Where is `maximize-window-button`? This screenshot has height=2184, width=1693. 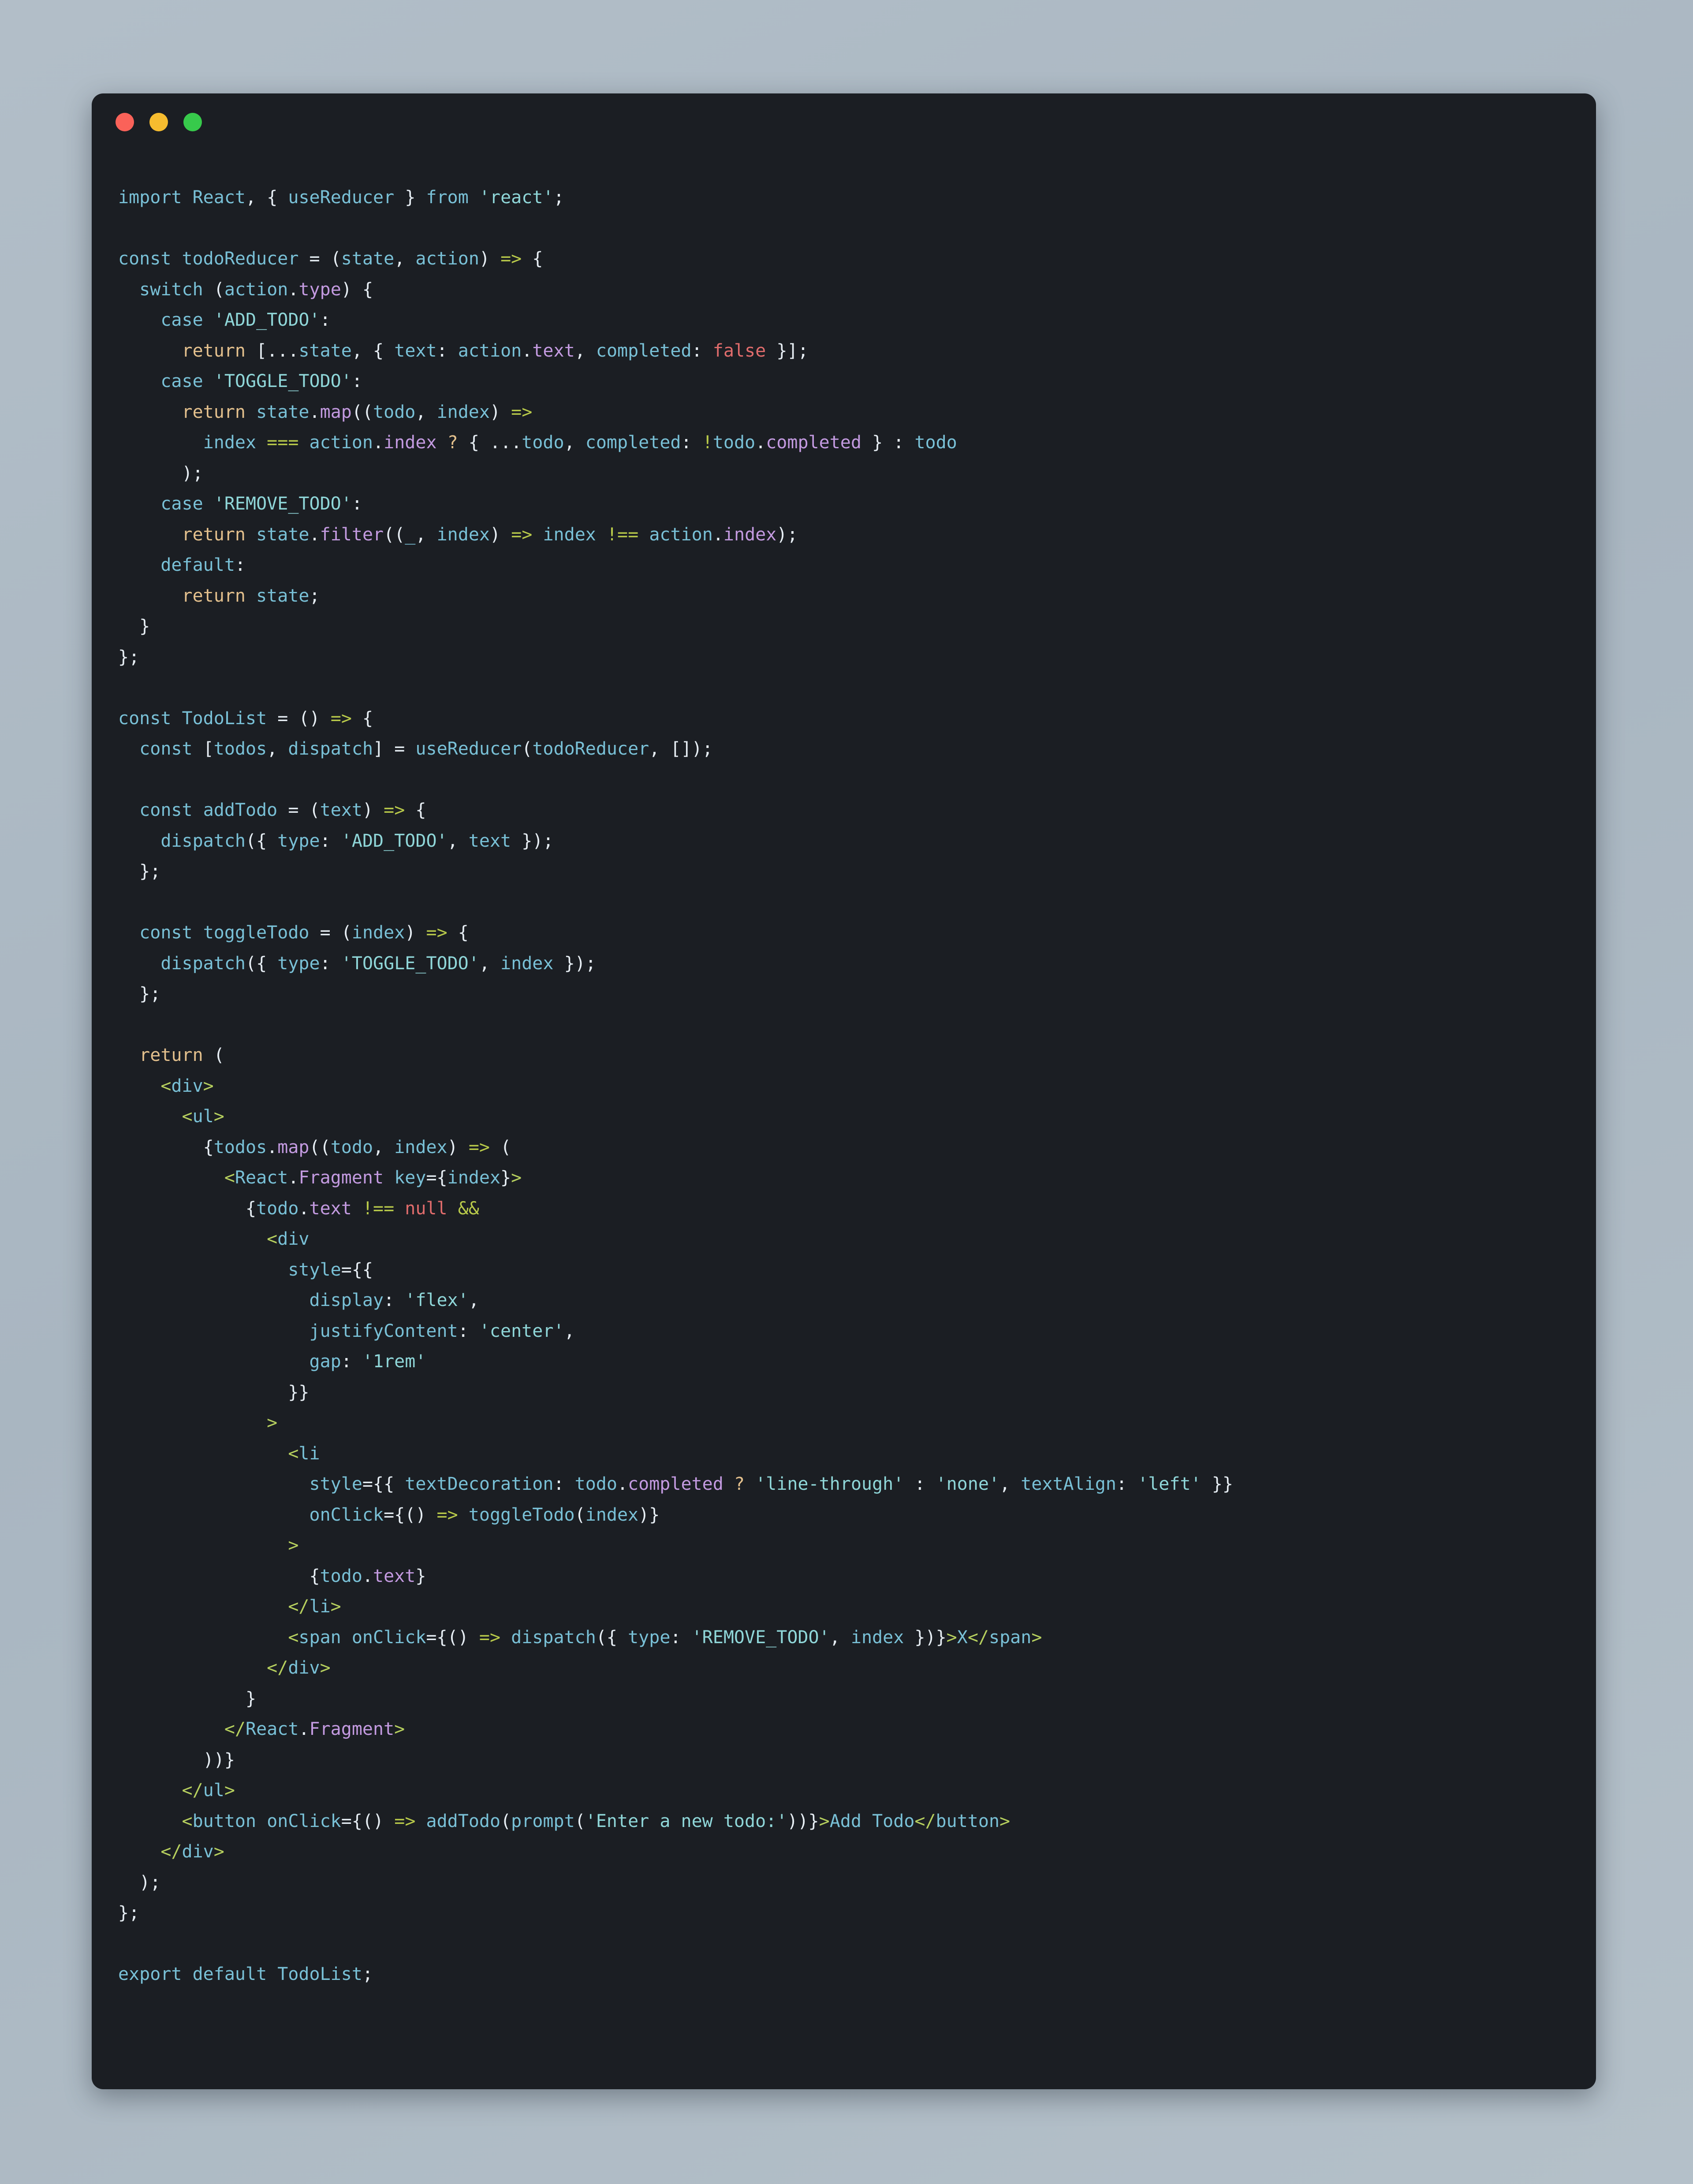
maximize-window-button is located at coordinates (192, 122).